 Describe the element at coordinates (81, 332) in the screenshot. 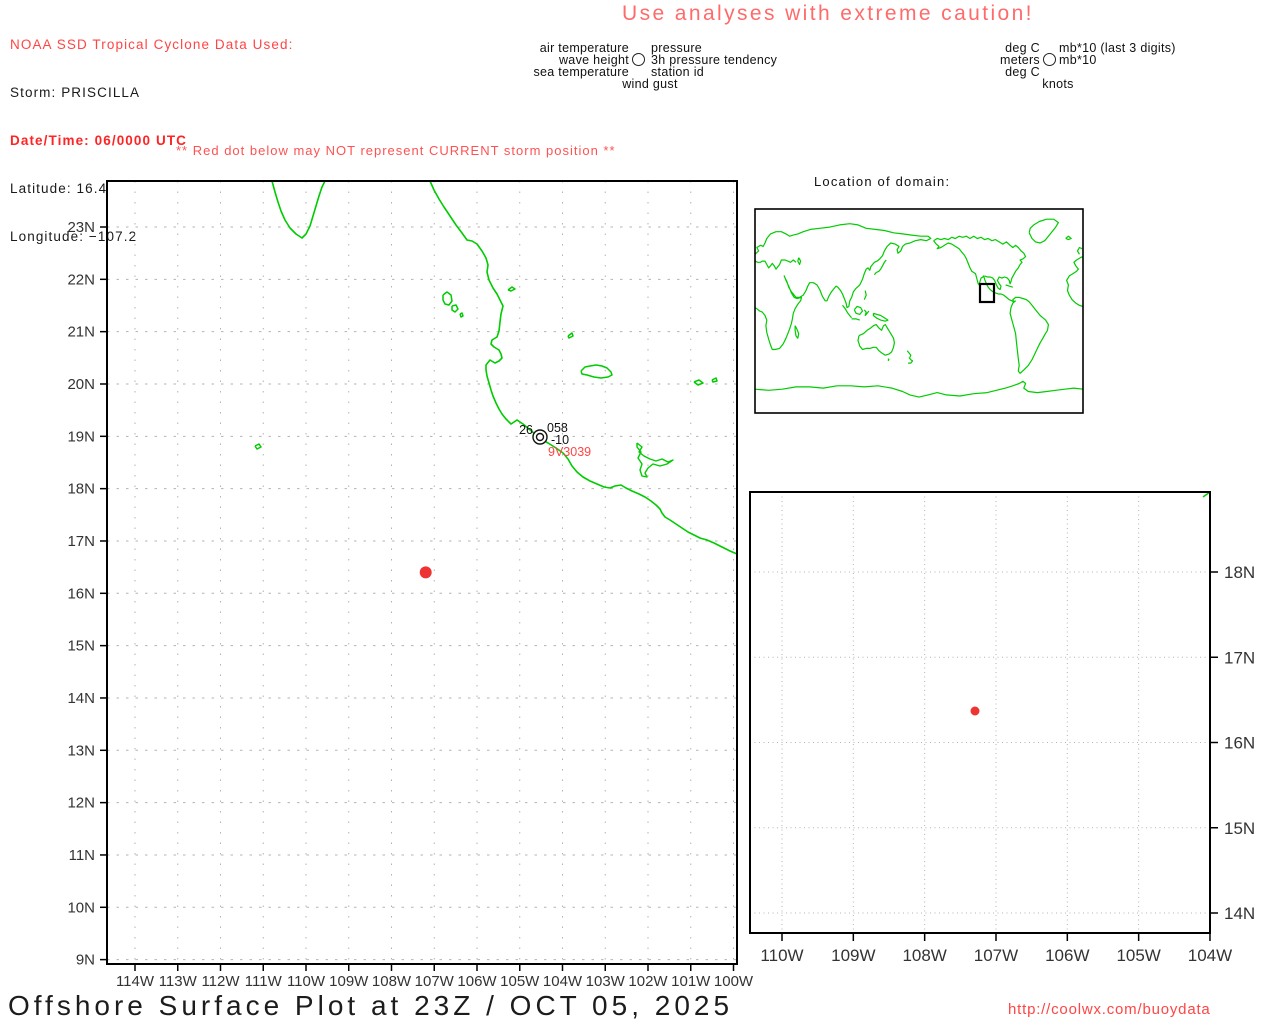

I see `lat-tick-label: 21N` at that location.